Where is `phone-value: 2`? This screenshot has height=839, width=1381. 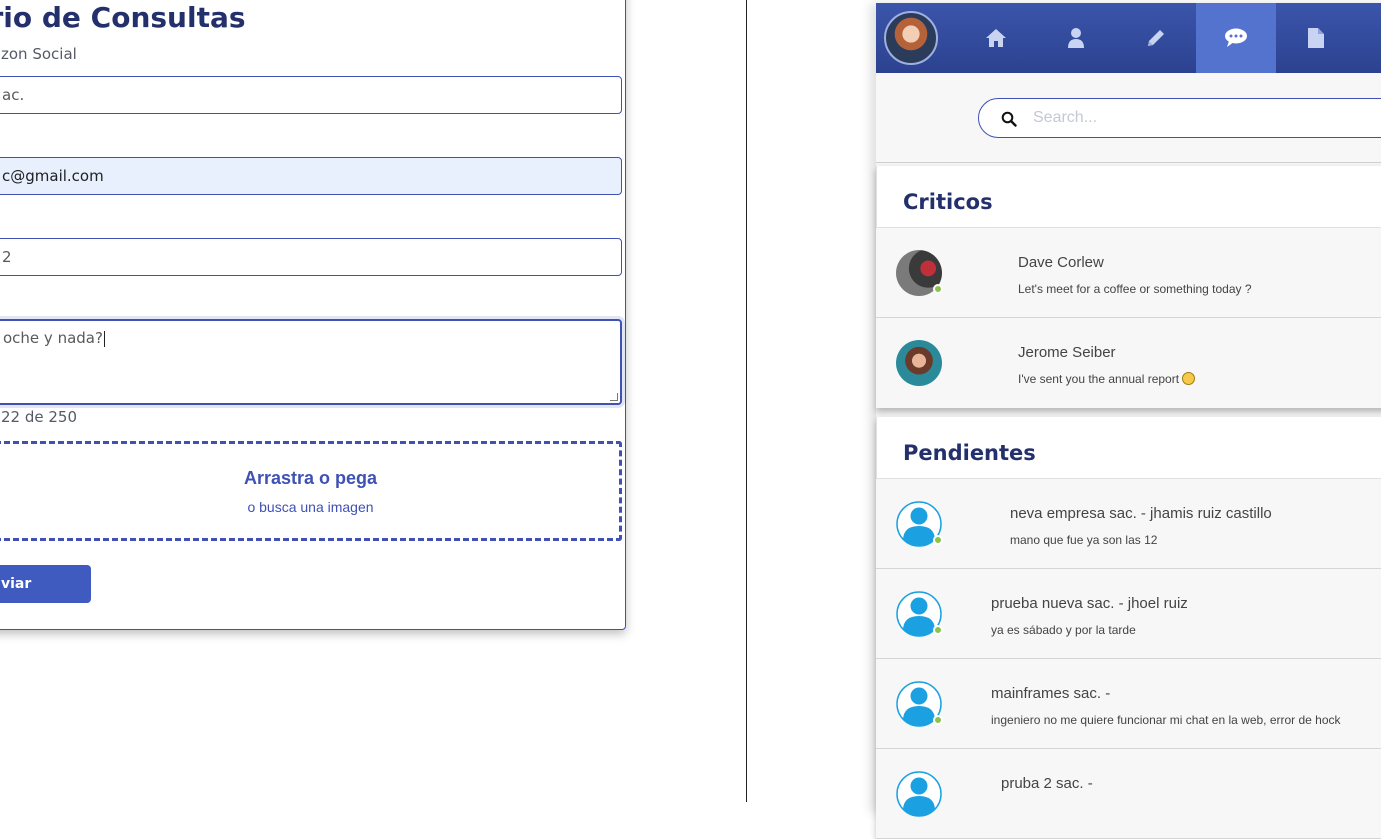
phone-value: 2 is located at coordinates (7, 257).